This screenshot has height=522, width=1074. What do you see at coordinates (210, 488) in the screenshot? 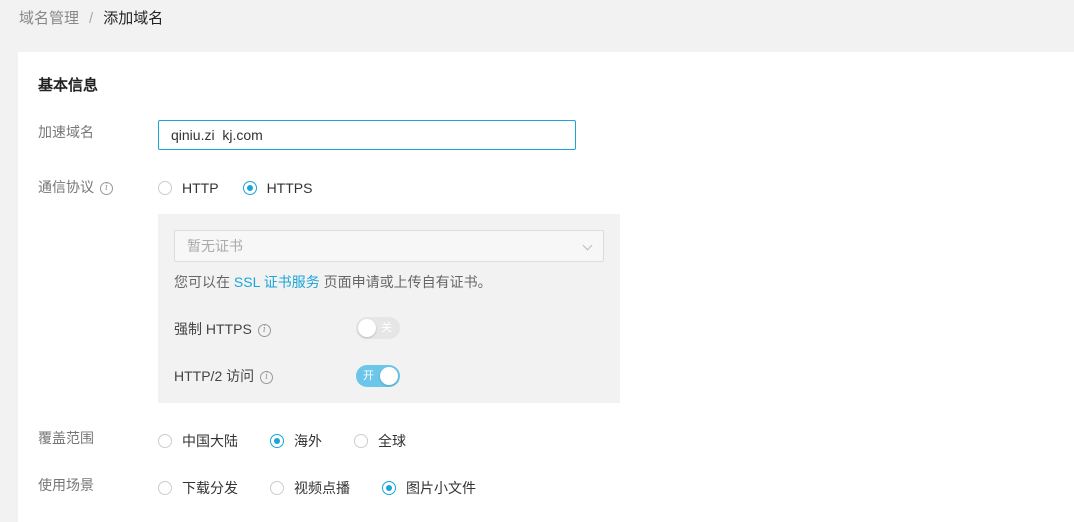
I see `scenario-option-download: 下载分发` at bounding box center [210, 488].